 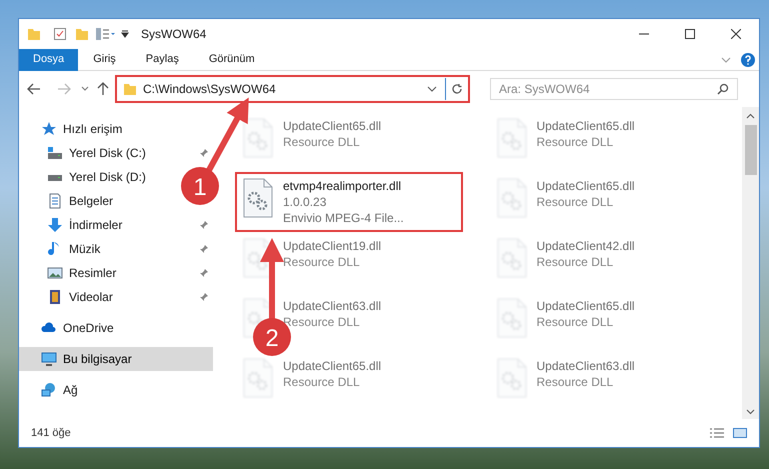 What do you see at coordinates (736, 34) in the screenshot?
I see `close-icon` at bounding box center [736, 34].